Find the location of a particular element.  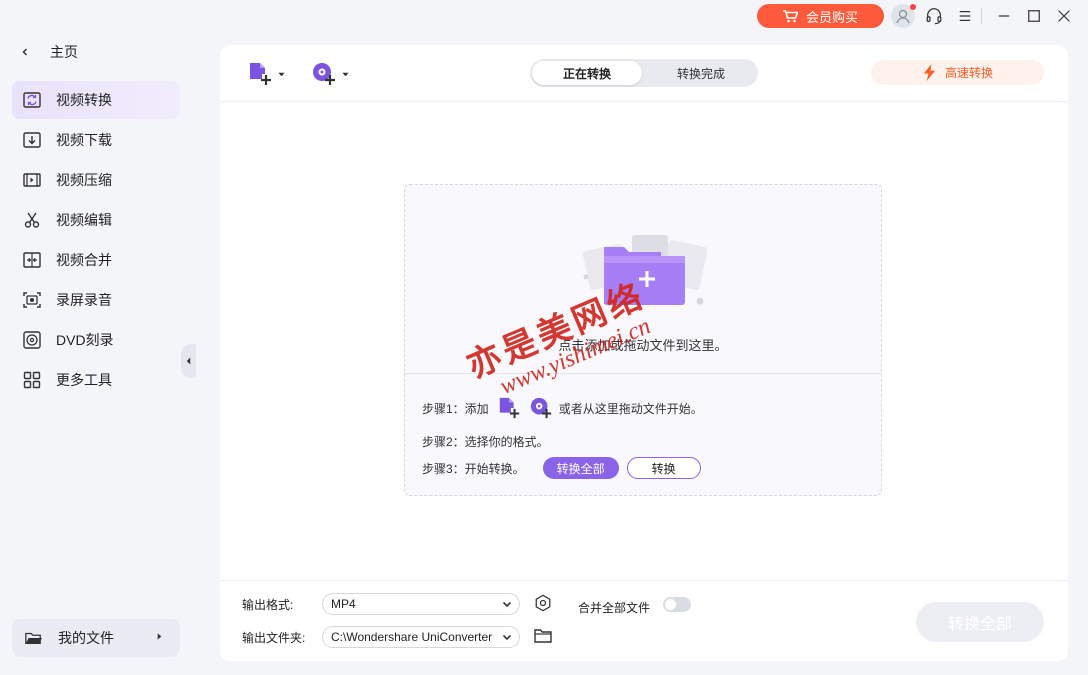

sidebar-nav: 视频转换 视频下载 视频压缩 视频编辑 视频合并 录屏录音 DVD刻录 更多工具 is located at coordinates (96, 241).